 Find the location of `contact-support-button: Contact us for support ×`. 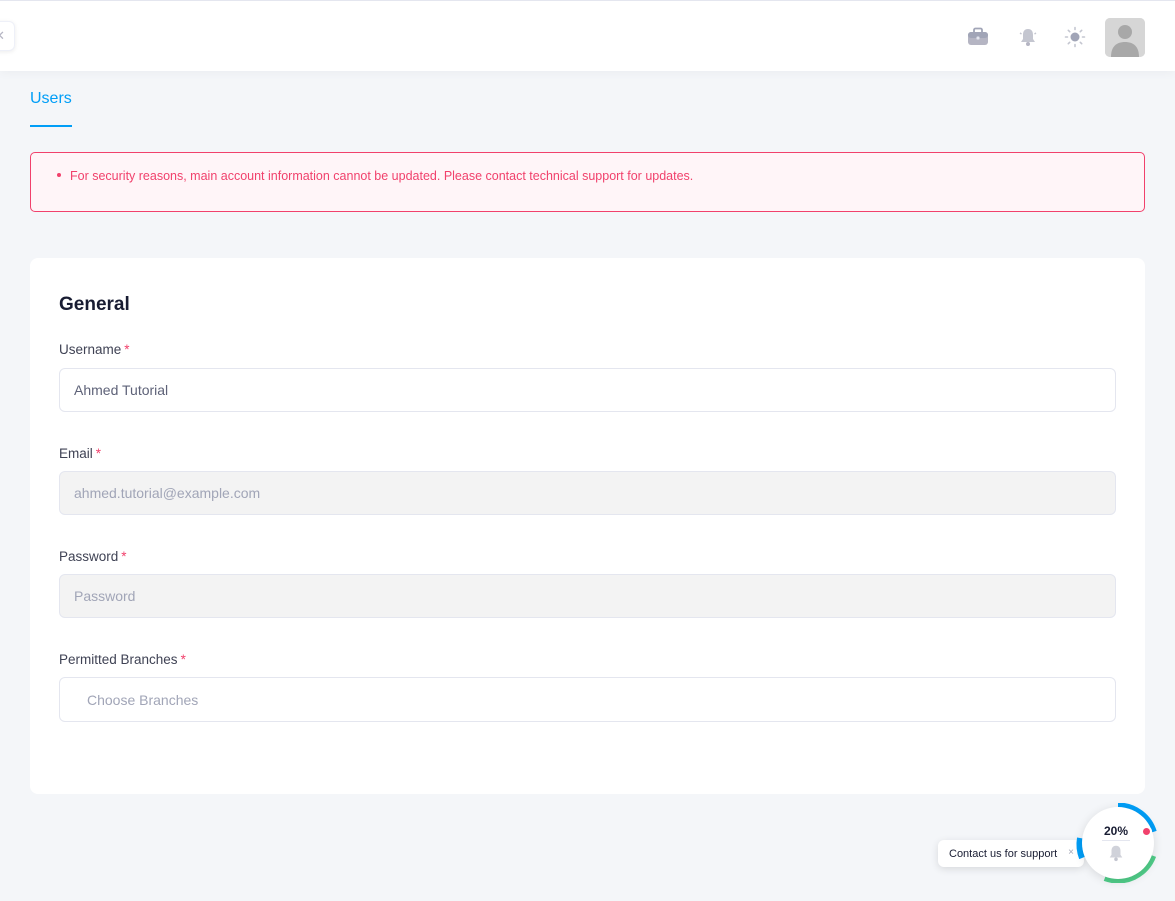

contact-support-button: Contact us for support × is located at coordinates (1011, 853).